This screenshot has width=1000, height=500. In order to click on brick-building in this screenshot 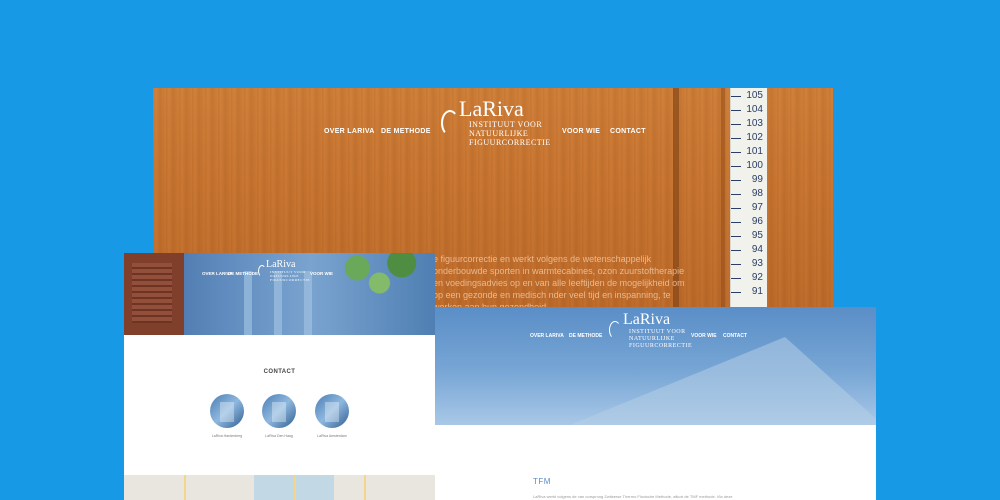, I will do `click(154, 294)`.